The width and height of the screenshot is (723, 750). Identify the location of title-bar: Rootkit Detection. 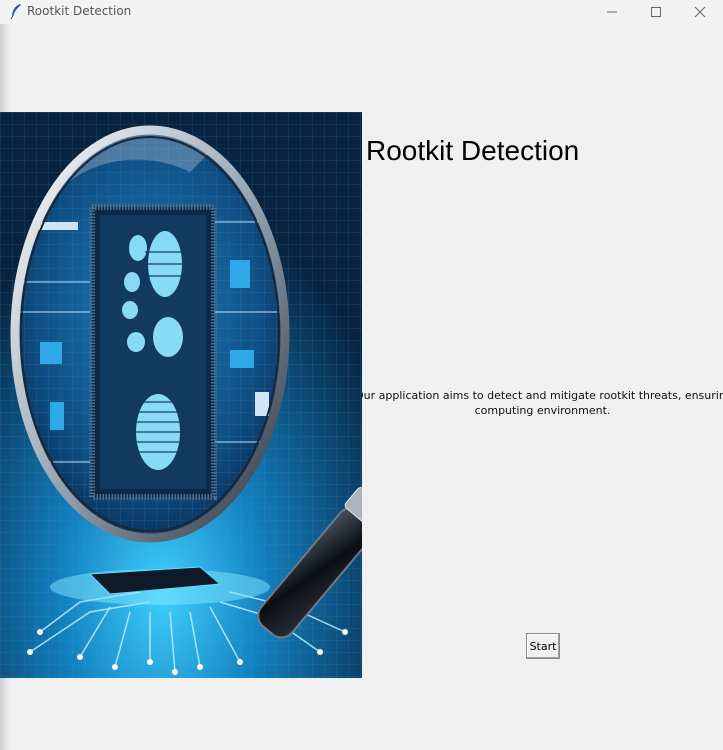
(361, 12).